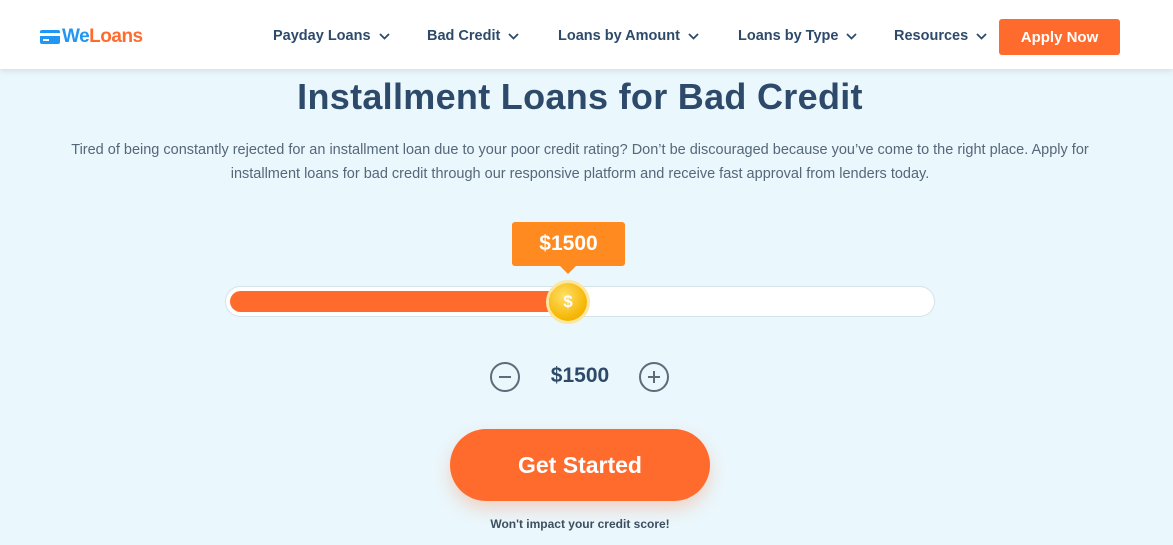  I want to click on weloans-logo: We Loans, so click(91, 37).